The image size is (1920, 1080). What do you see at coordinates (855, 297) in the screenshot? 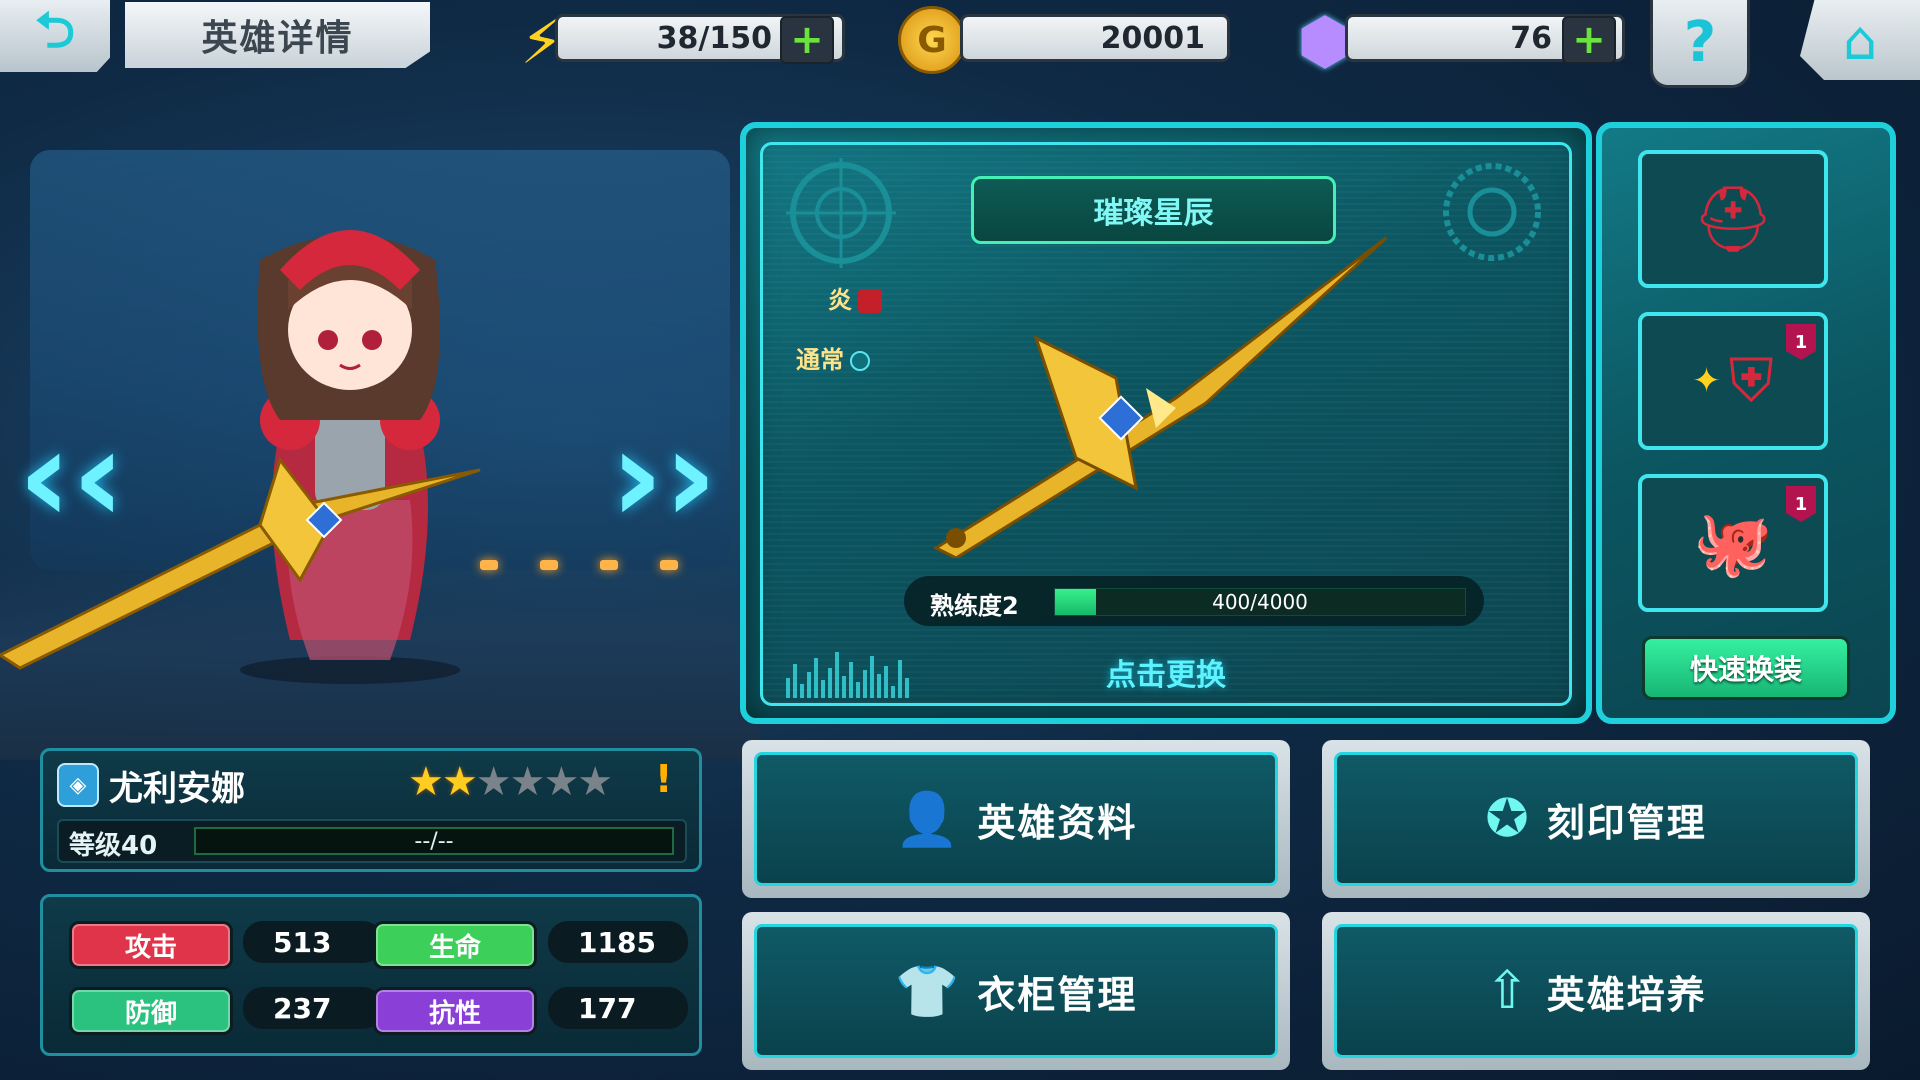
I see `weapon-element: 炎` at bounding box center [855, 297].